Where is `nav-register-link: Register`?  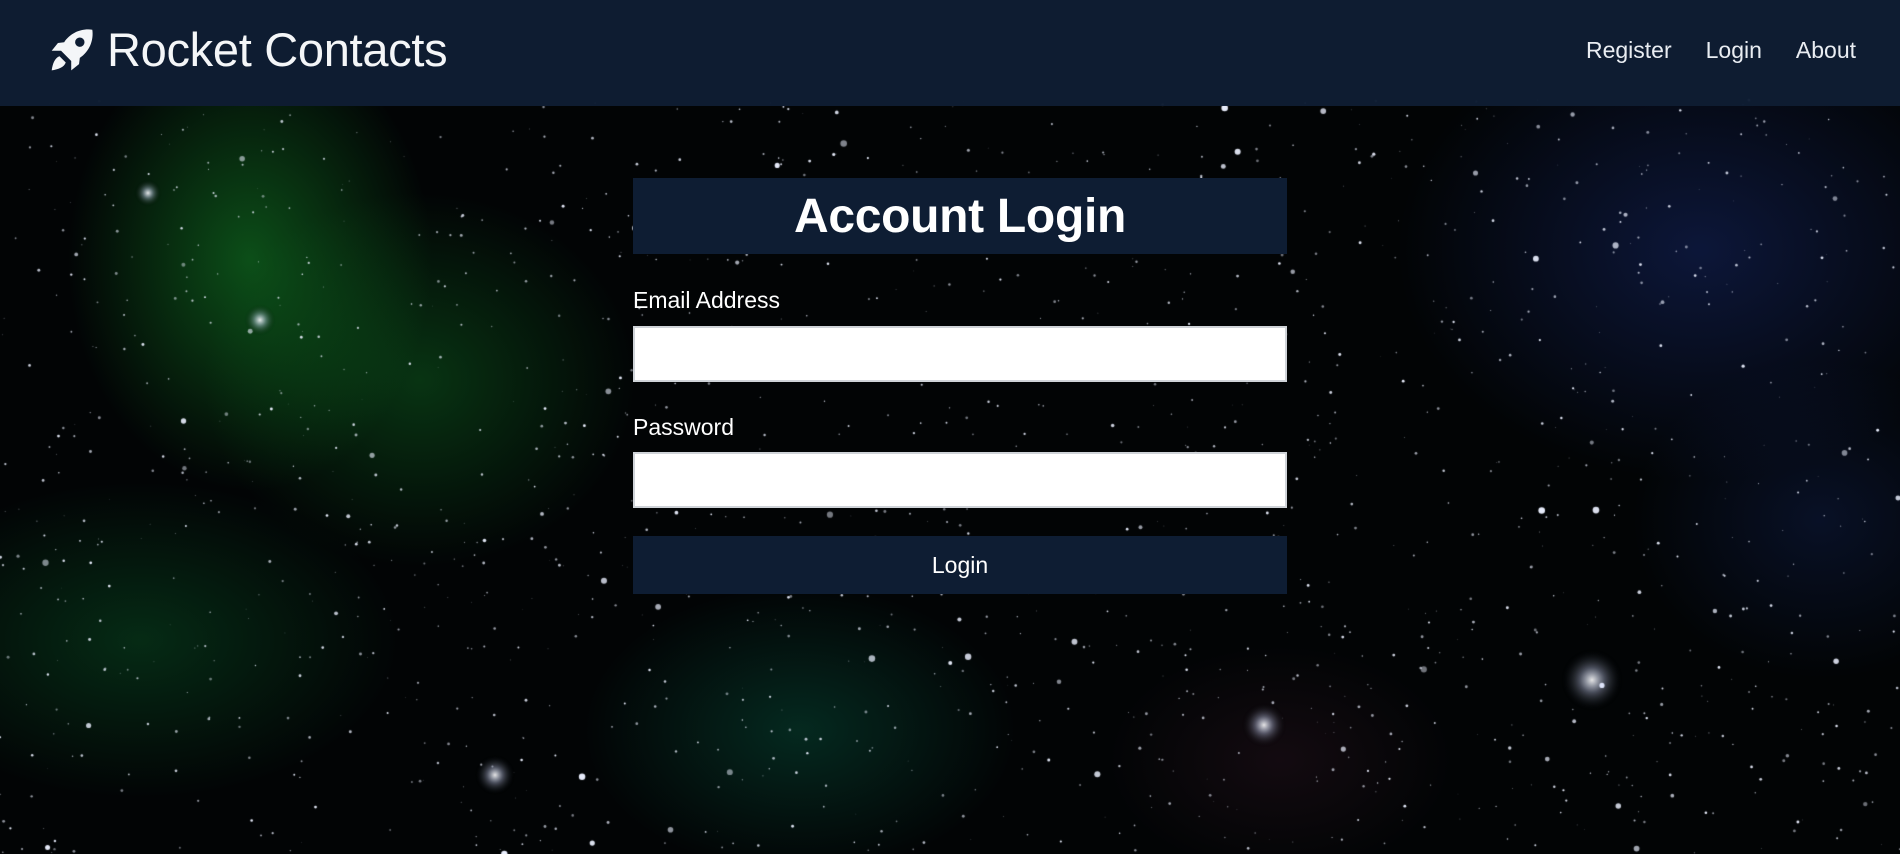
nav-register-link: Register is located at coordinates (1629, 50).